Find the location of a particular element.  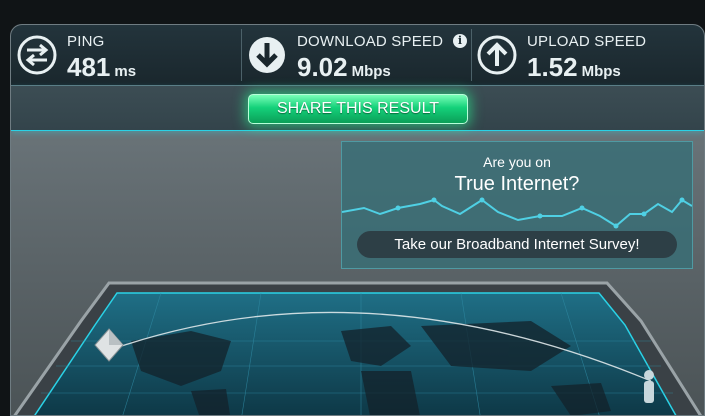

download-label: DOWNLOAD SPEED is located at coordinates (370, 41).